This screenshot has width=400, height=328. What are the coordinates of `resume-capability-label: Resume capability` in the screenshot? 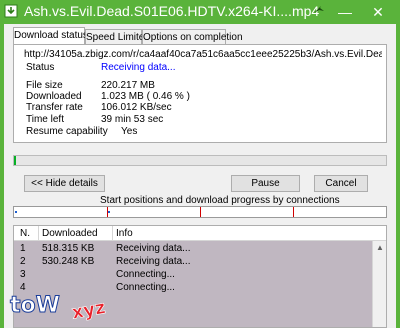 It's located at (67, 131).